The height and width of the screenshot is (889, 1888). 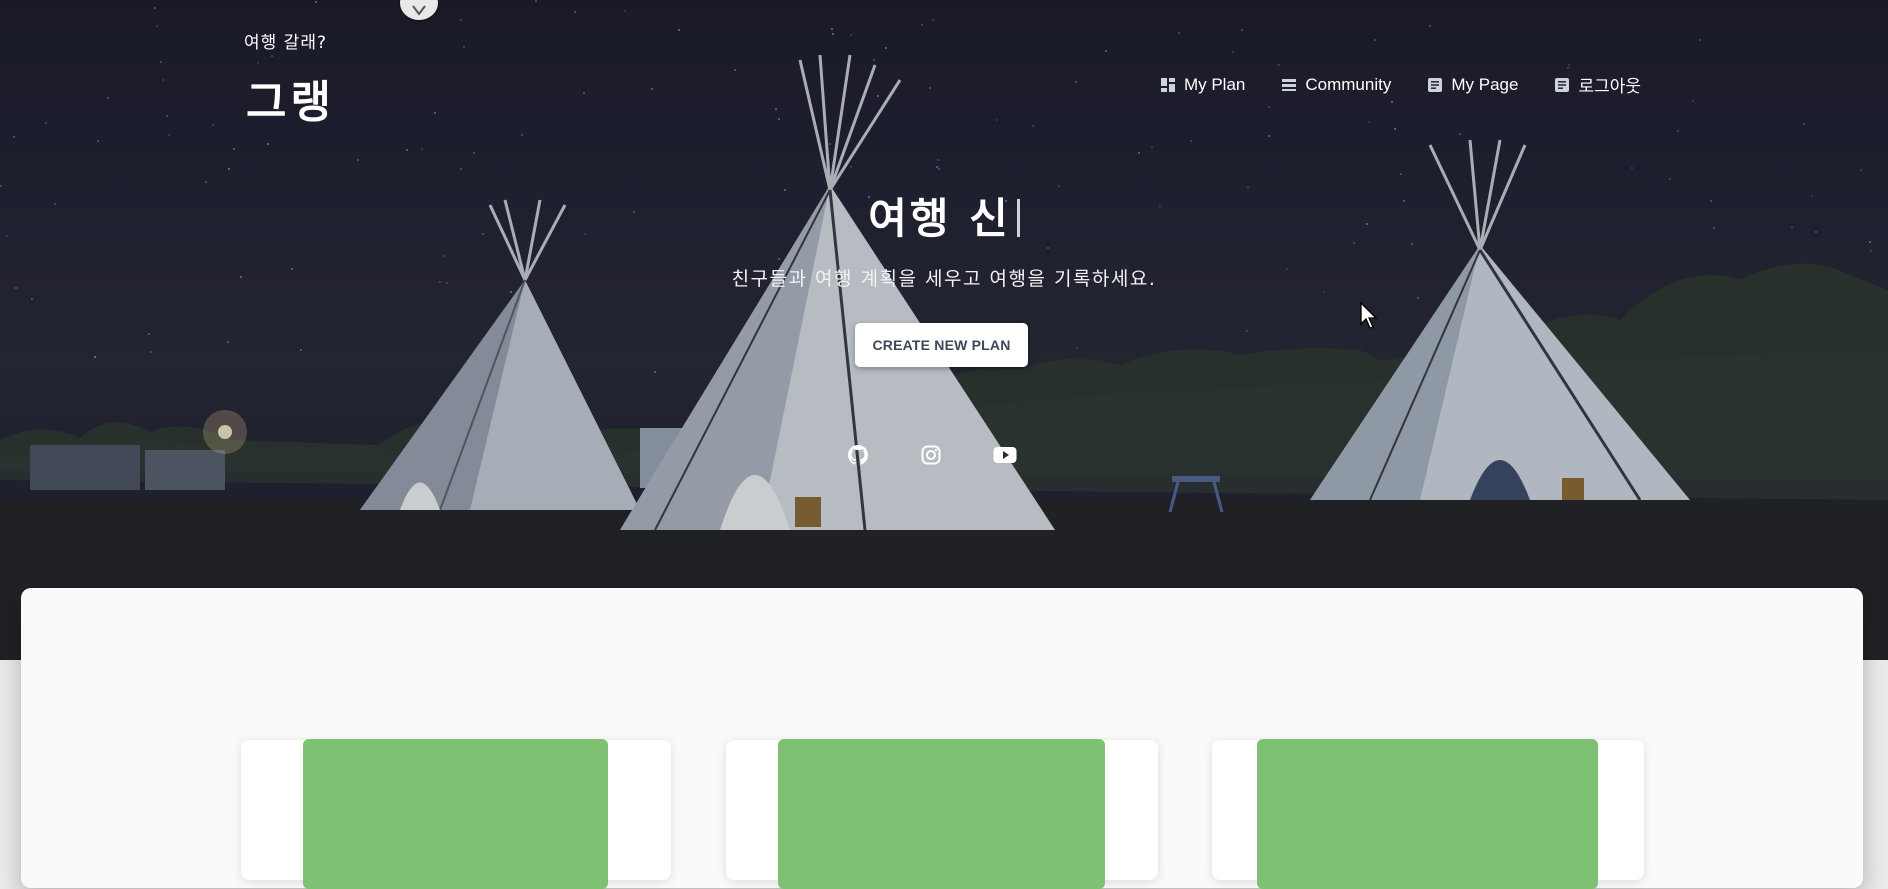 I want to click on nav-label: My Plan, so click(x=1214, y=84).